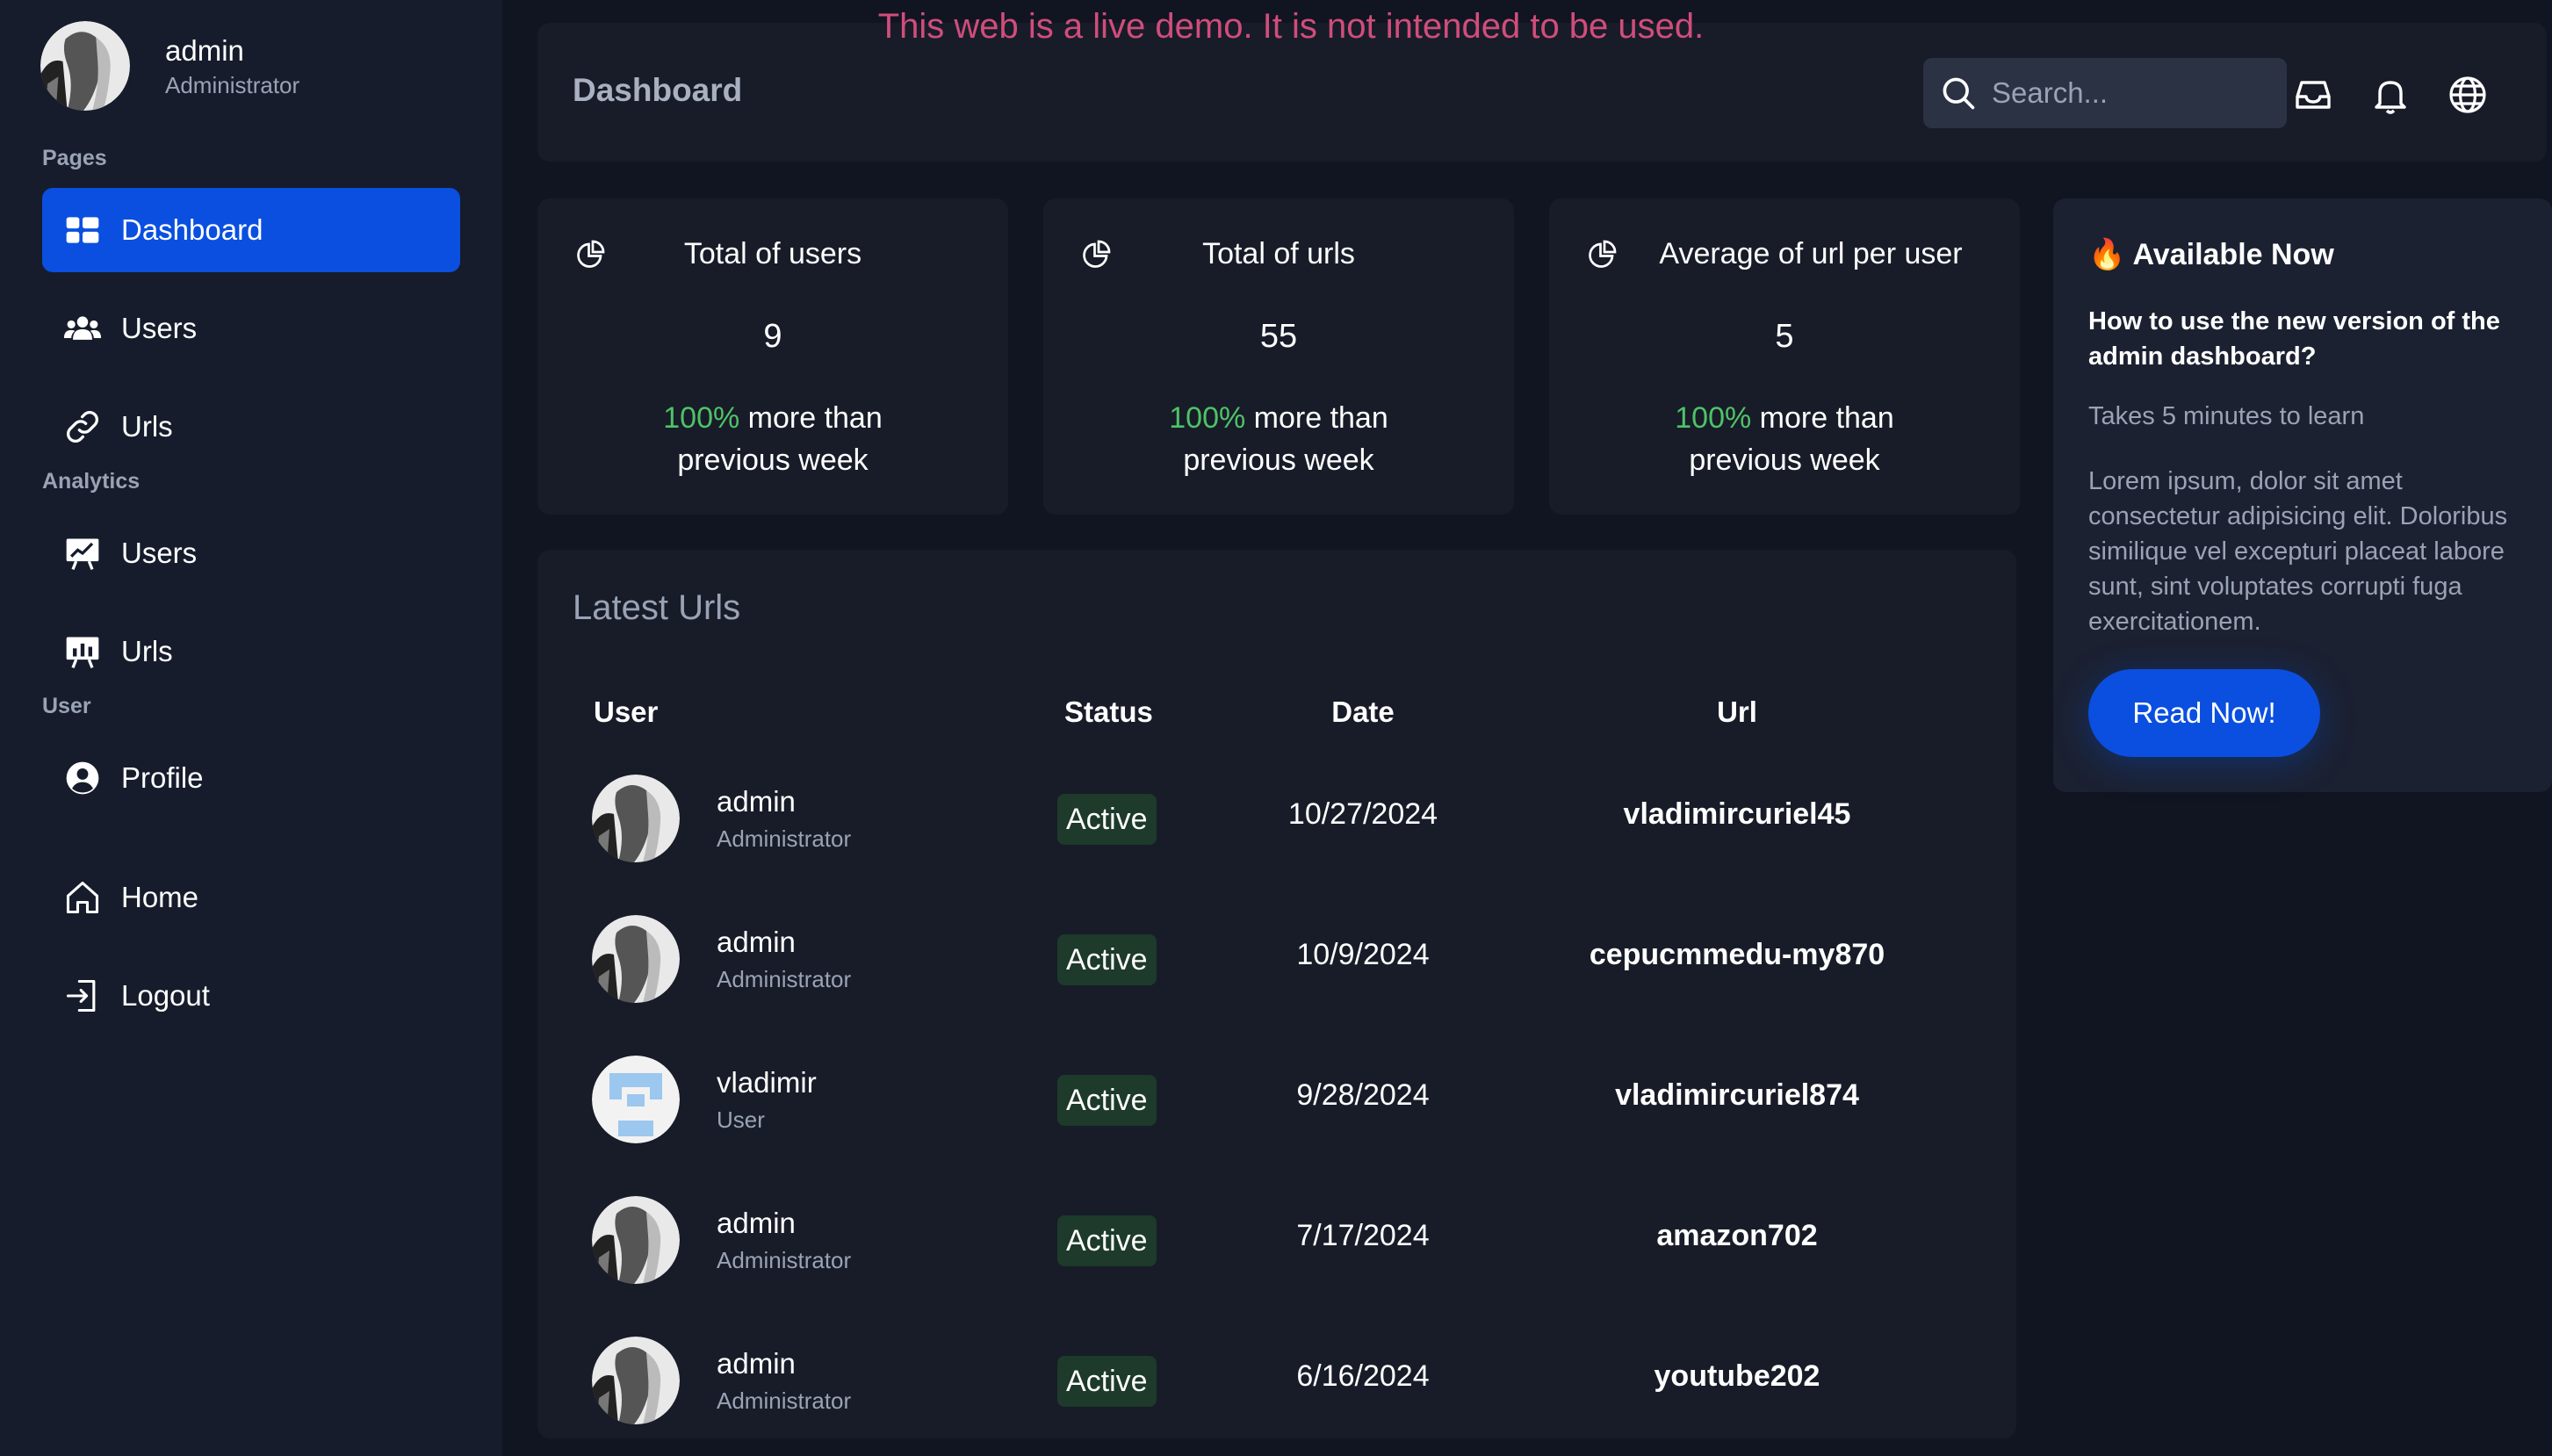  Describe the element at coordinates (1363, 1095) in the screenshot. I see `row-date: 9/28/2024` at that location.